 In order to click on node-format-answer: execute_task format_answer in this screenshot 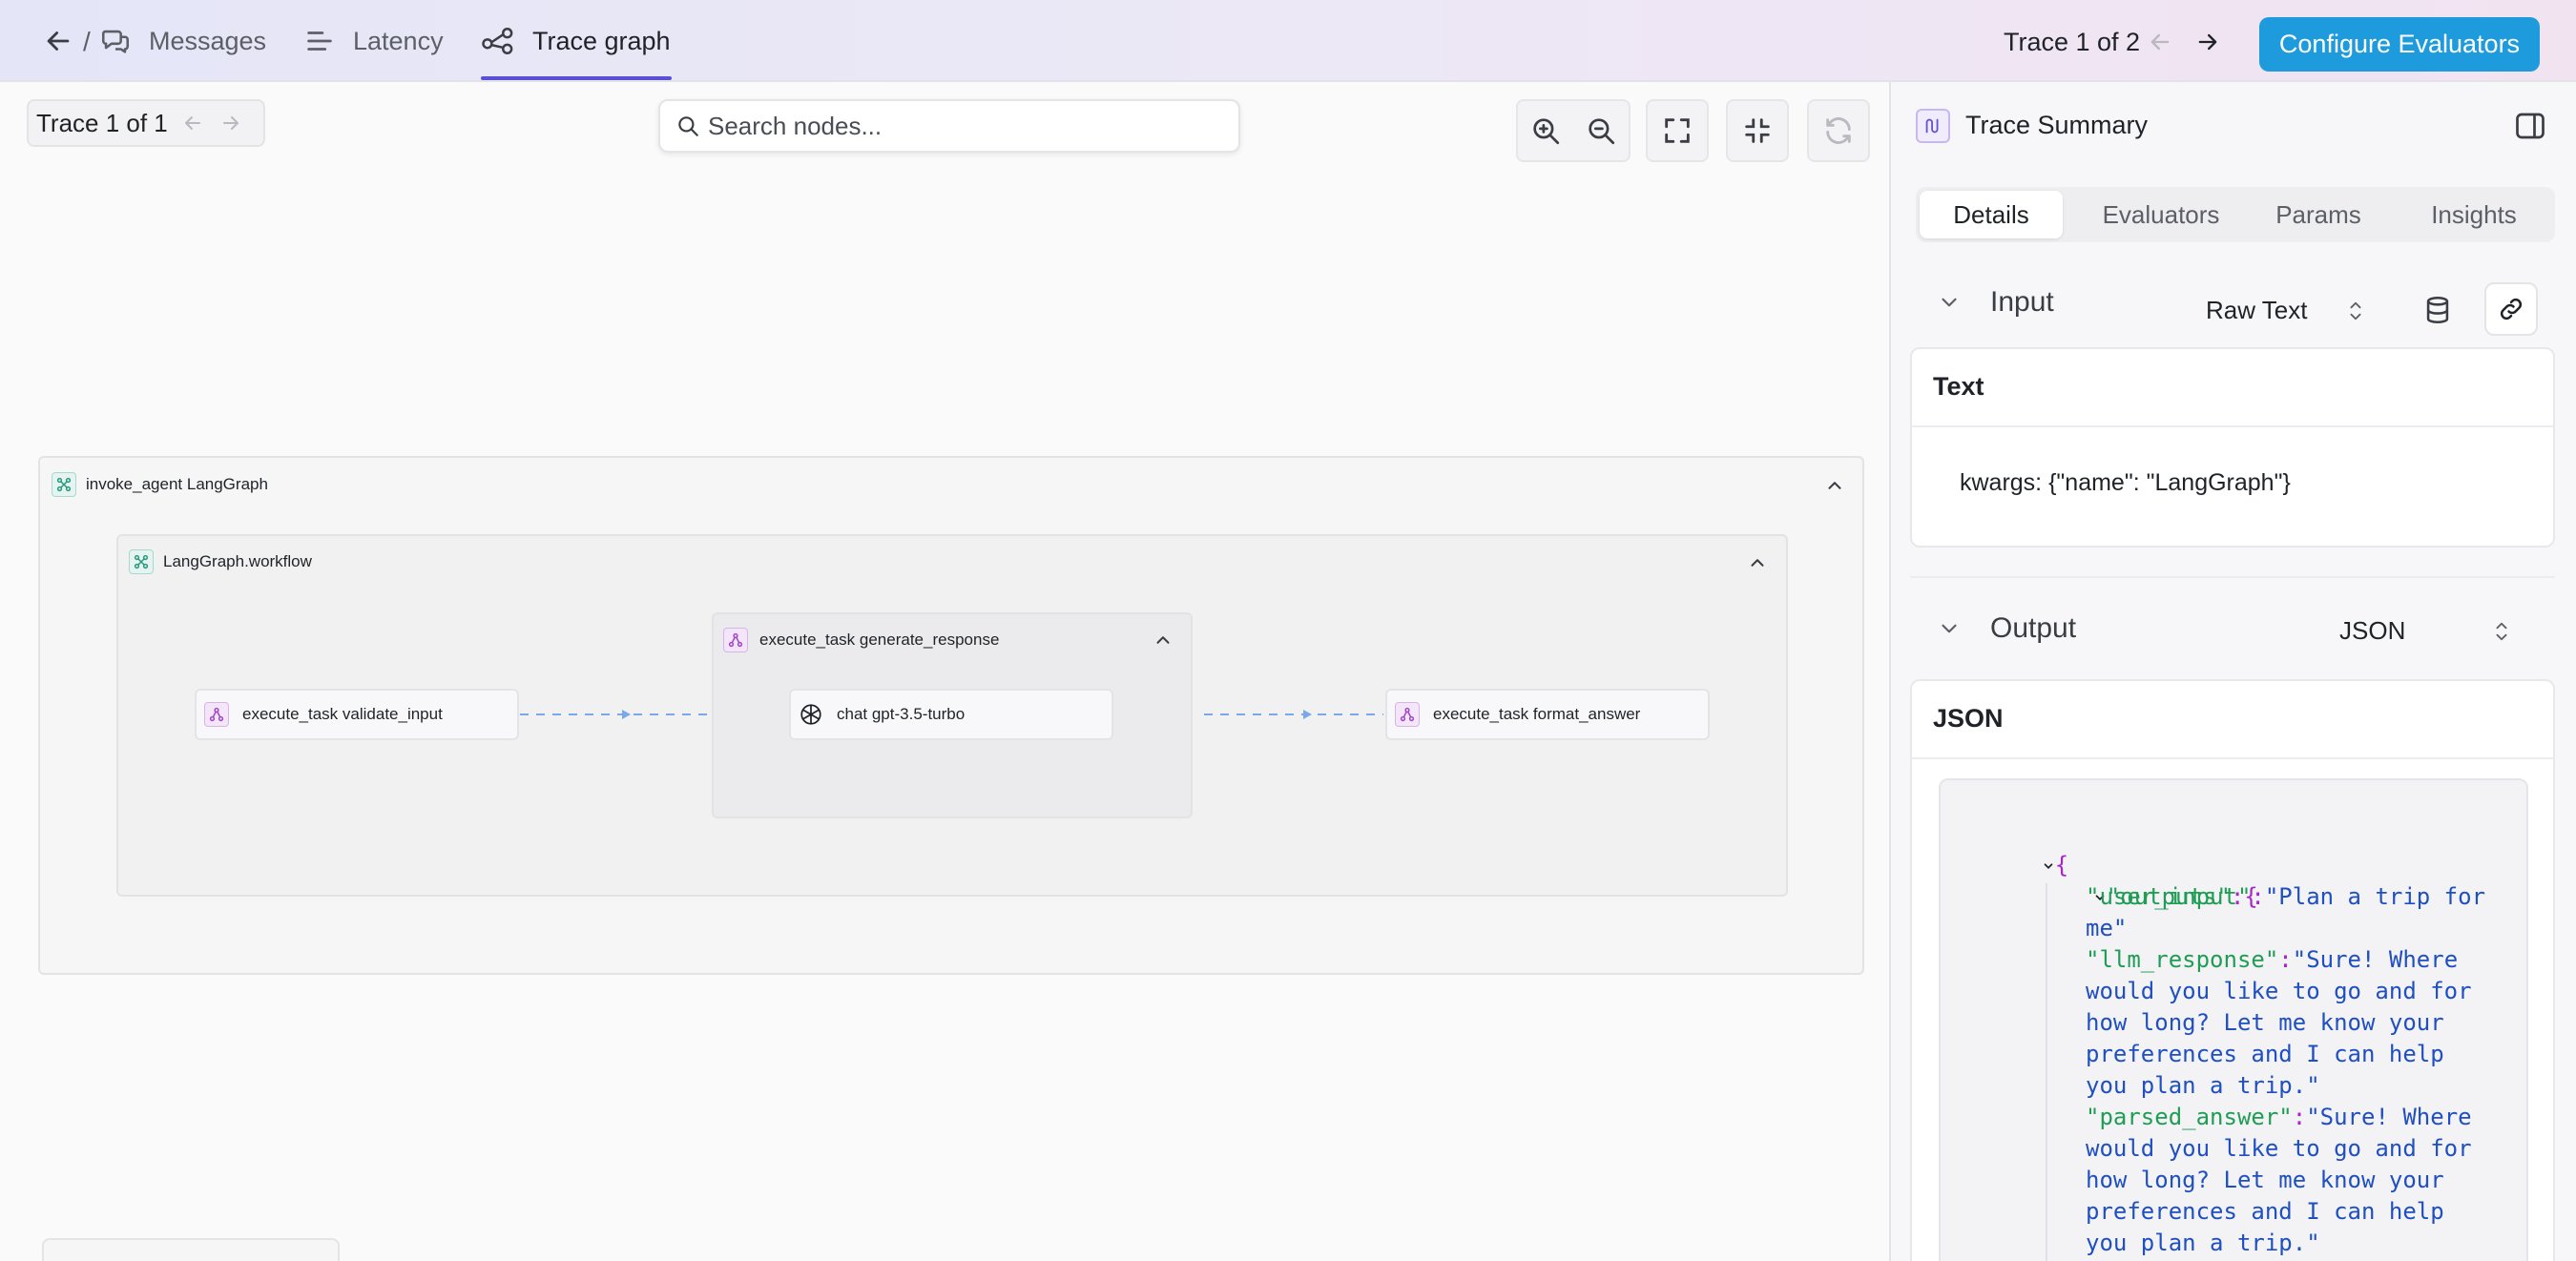, I will do `click(1547, 714)`.